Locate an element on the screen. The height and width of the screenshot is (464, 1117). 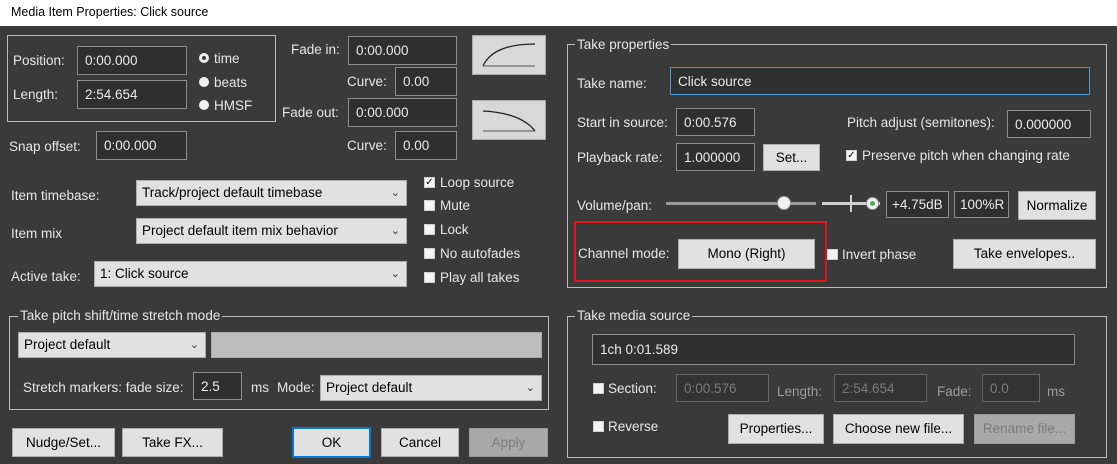
ok-button: OK is located at coordinates (331, 442).